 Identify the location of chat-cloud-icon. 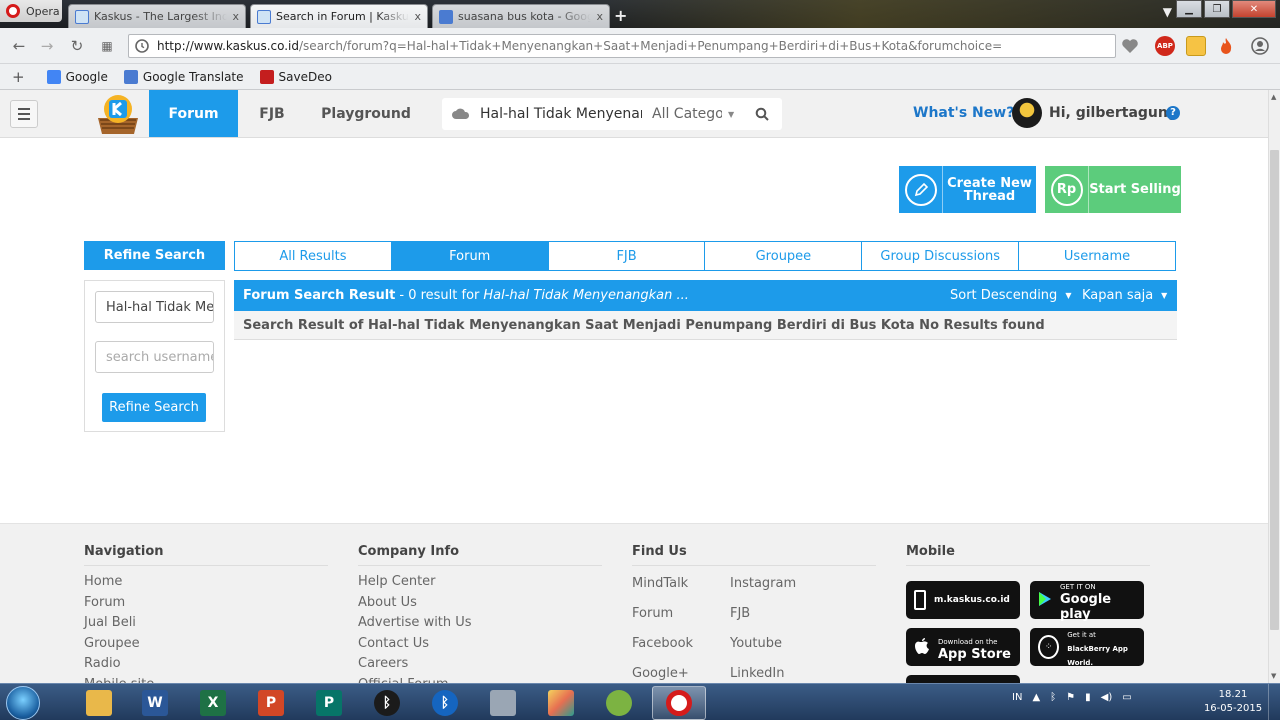
(461, 114).